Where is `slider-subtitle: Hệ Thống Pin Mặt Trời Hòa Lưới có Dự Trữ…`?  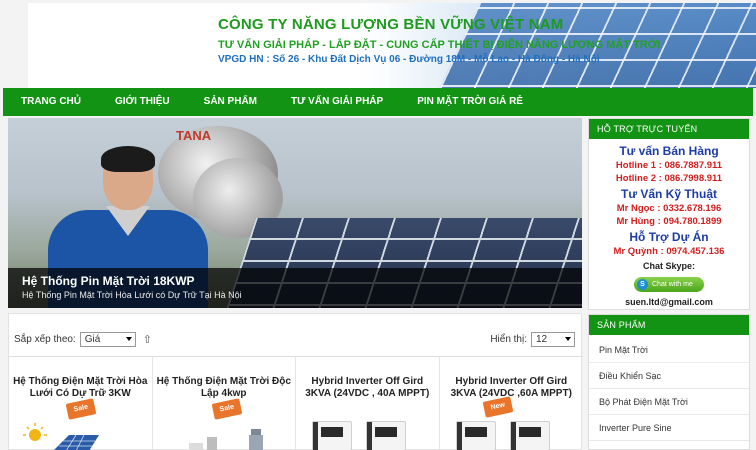 slider-subtitle: Hệ Thống Pin Mặt Trời Hòa Lưới có Dự Trữ… is located at coordinates (132, 295).